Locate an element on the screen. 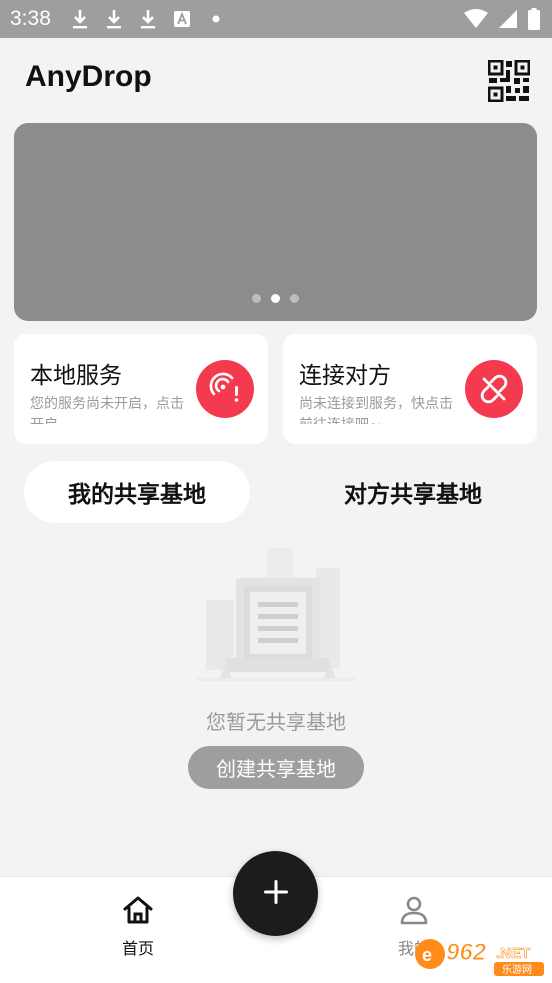 The height and width of the screenshot is (983, 552). remote-connect-description: 尚未连接到服务，快点击前往连接吧~ is located at coordinates (376, 410).